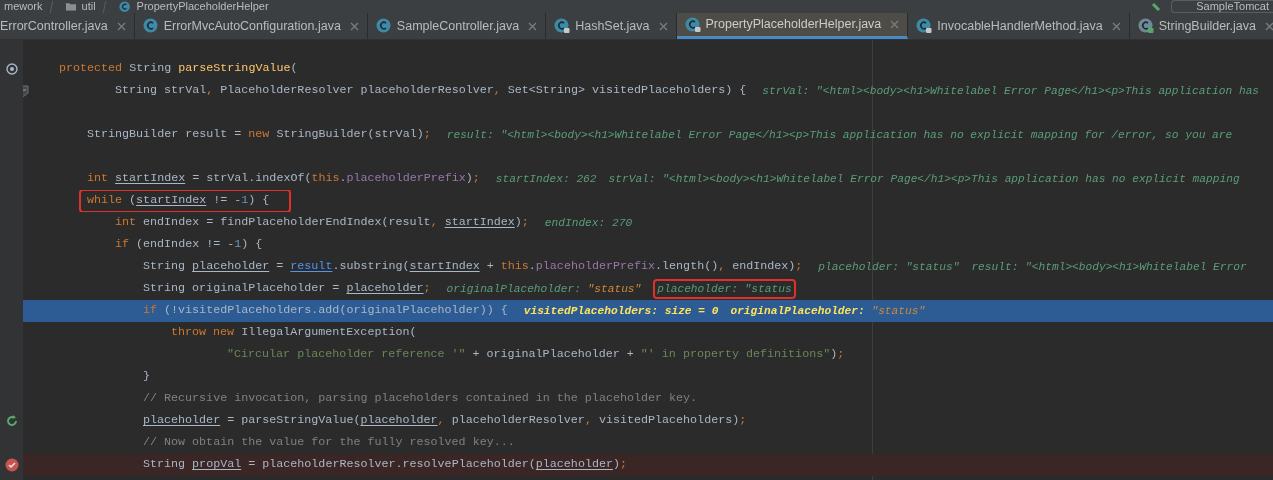 Image resolution: width=1273 pixels, height=480 pixels. I want to click on inline-value-hint: visitedPlaceholders: size = 0, so click(621, 311).